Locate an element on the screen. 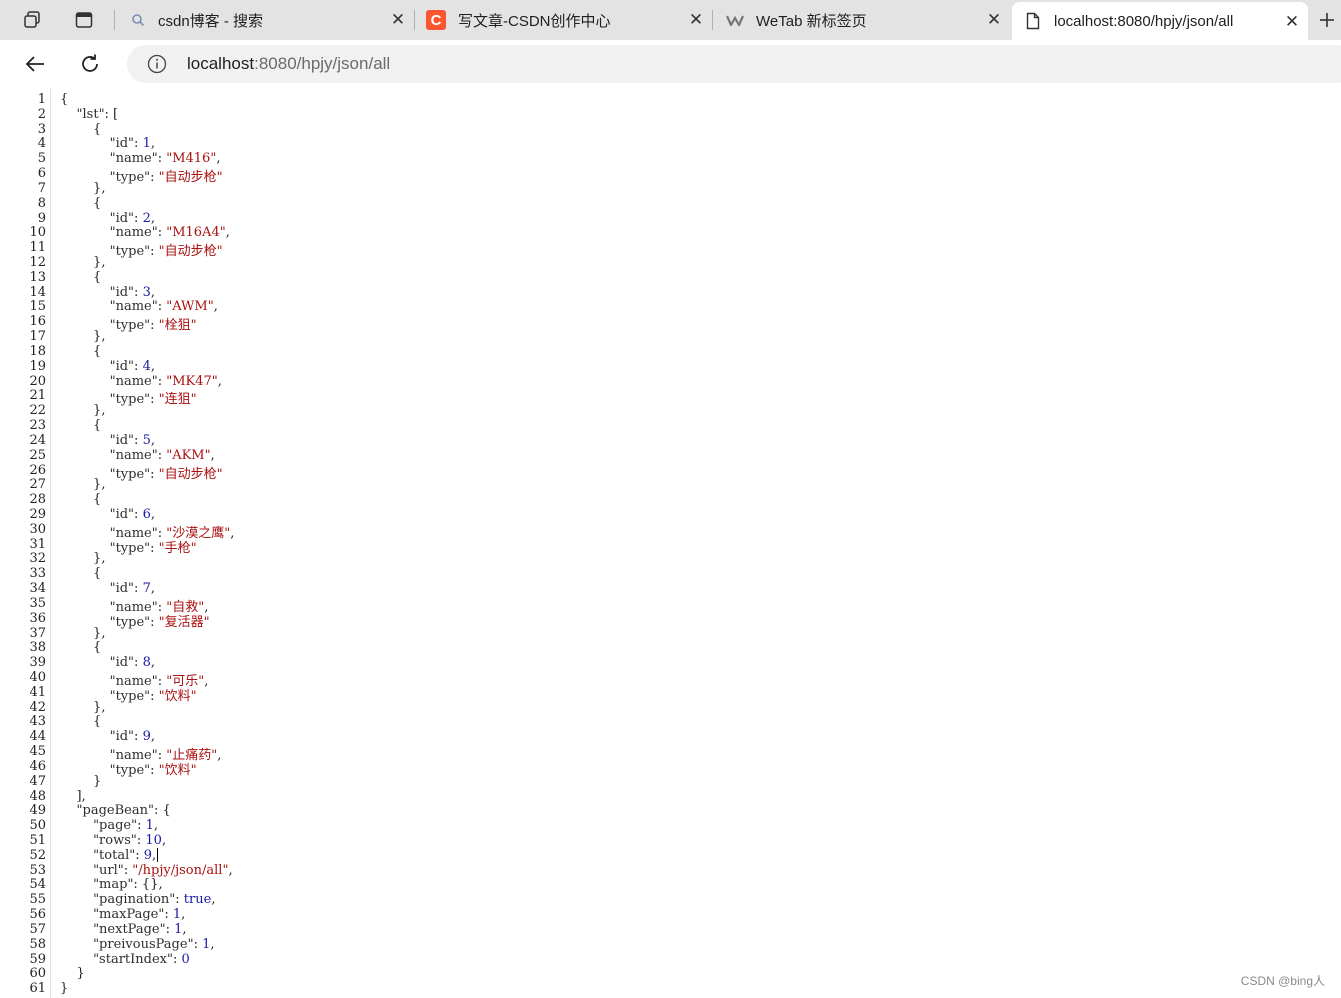 The width and height of the screenshot is (1341, 998). address-bar: localhost:8080/hpjy/json/all is located at coordinates (670, 64).